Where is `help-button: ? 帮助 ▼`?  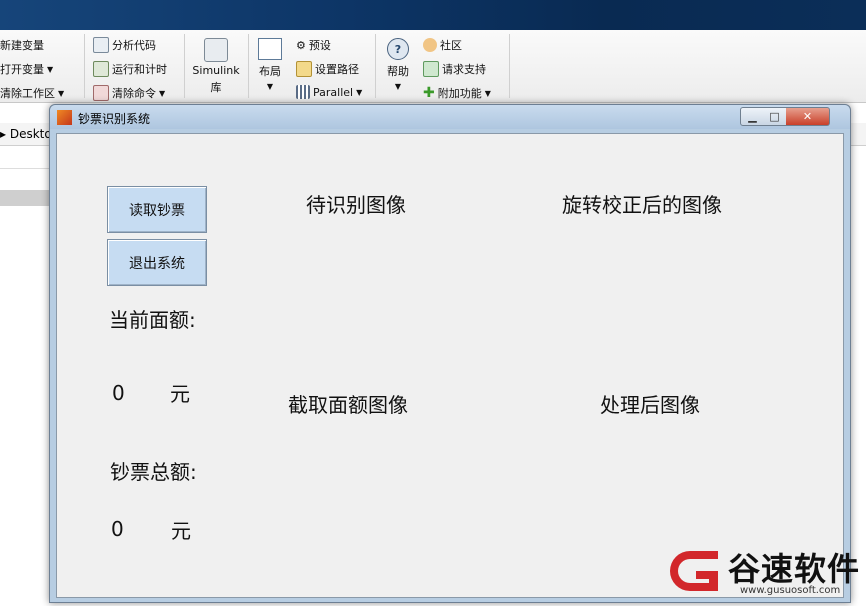
help-button: ? 帮助 ▼ is located at coordinates (398, 64).